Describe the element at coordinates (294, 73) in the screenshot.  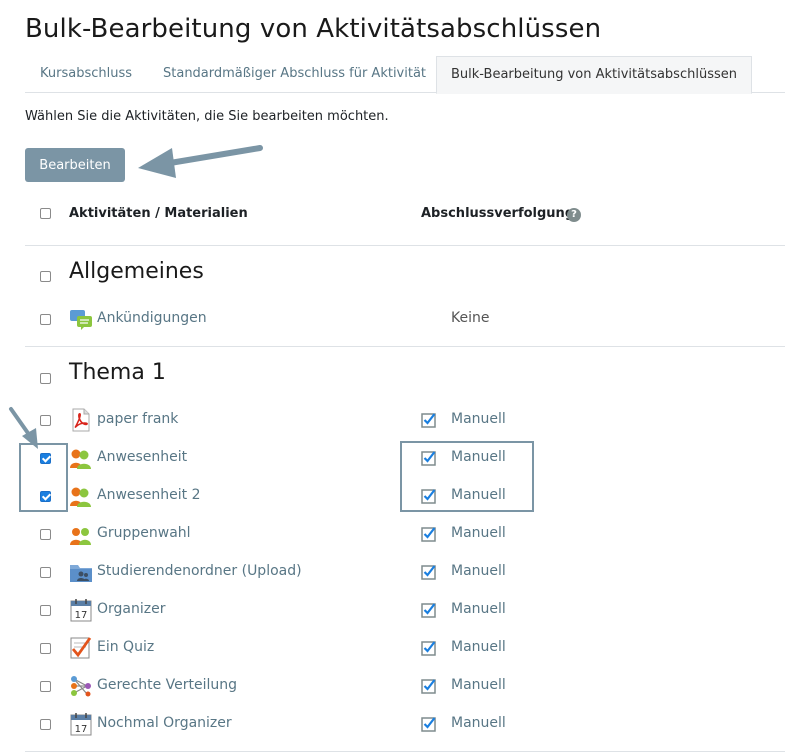
I see `tab-default-activity-completion: Standardmäßiger Abschluss für Aktivität` at that location.